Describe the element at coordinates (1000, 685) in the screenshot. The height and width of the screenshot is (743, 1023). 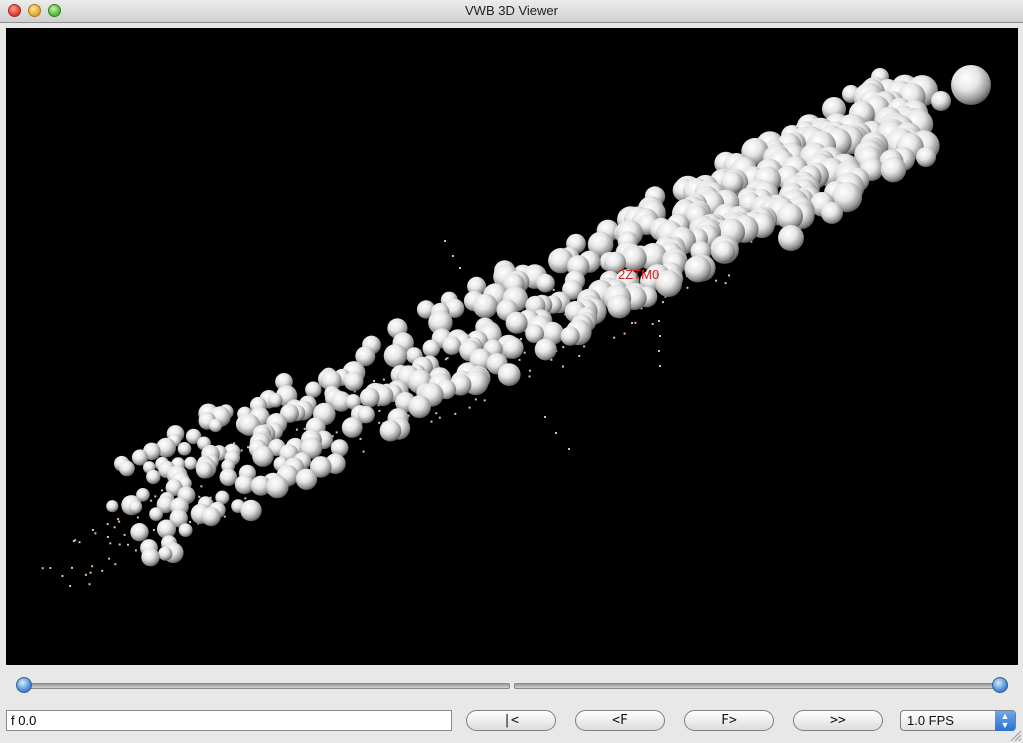
I see `end-knob` at that location.